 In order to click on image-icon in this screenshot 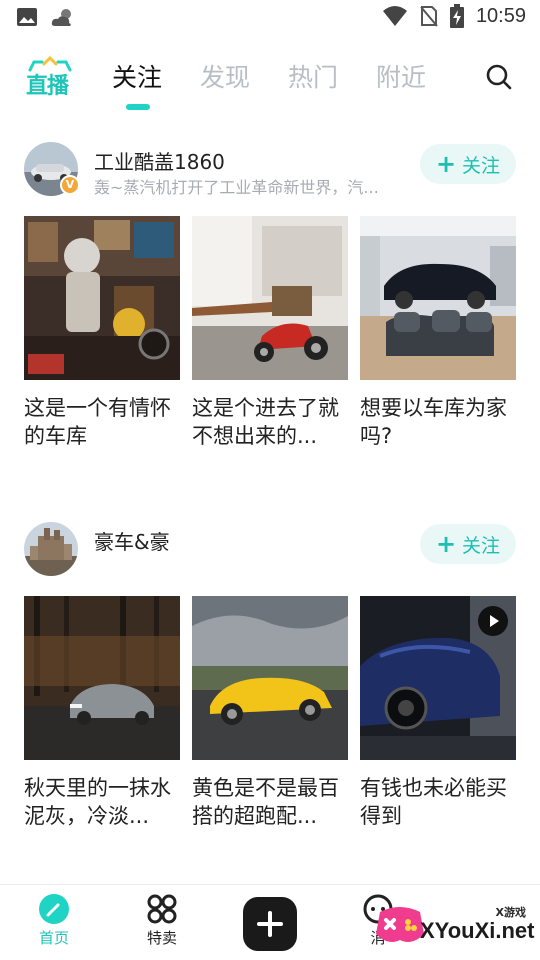, I will do `click(27, 17)`.